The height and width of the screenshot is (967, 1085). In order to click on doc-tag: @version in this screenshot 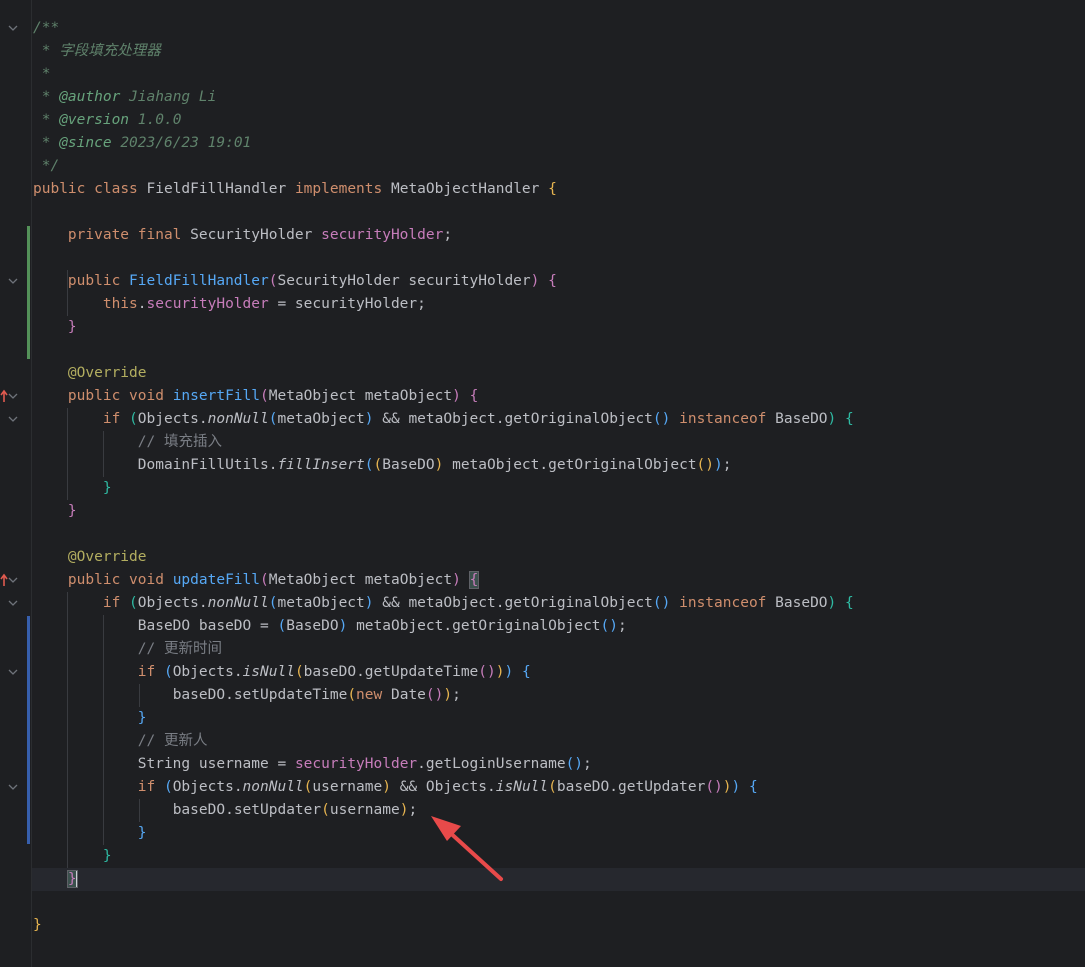, I will do `click(94, 120)`.